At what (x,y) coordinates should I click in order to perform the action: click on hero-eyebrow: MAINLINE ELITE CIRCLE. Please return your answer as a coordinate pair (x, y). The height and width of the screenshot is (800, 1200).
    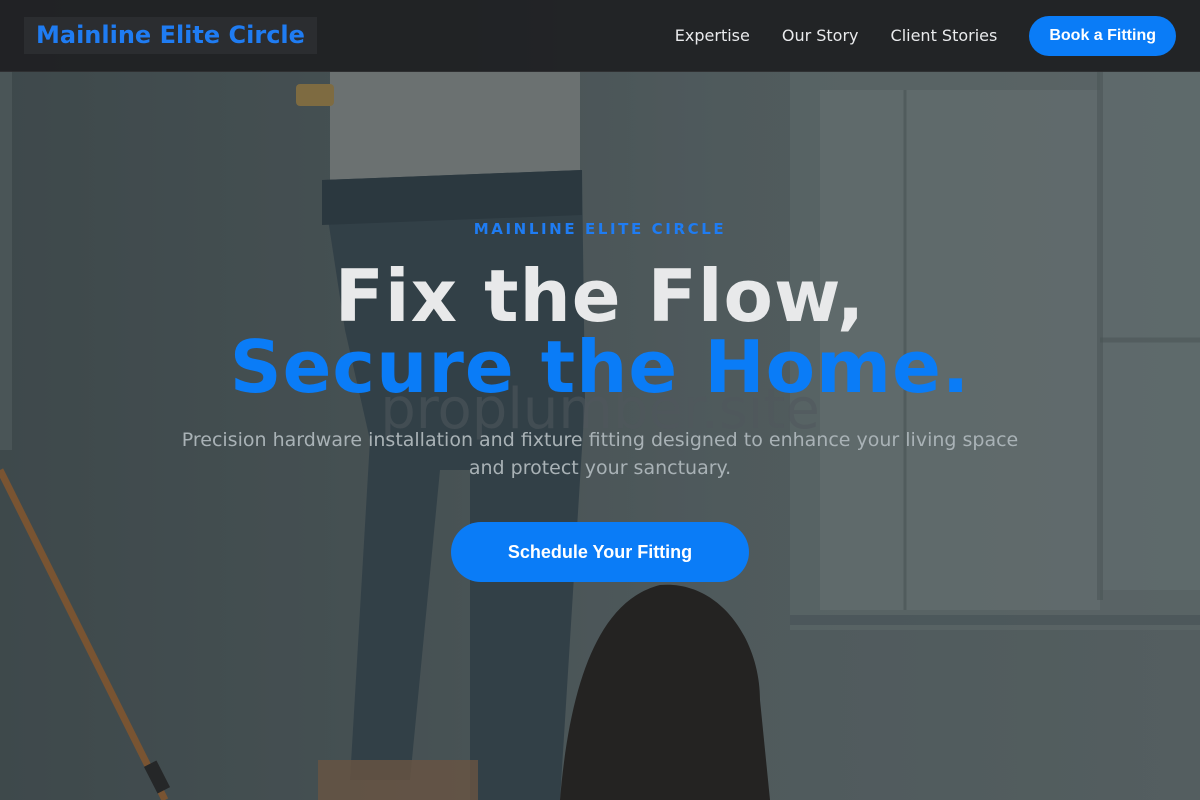
    Looking at the image, I should click on (600, 229).